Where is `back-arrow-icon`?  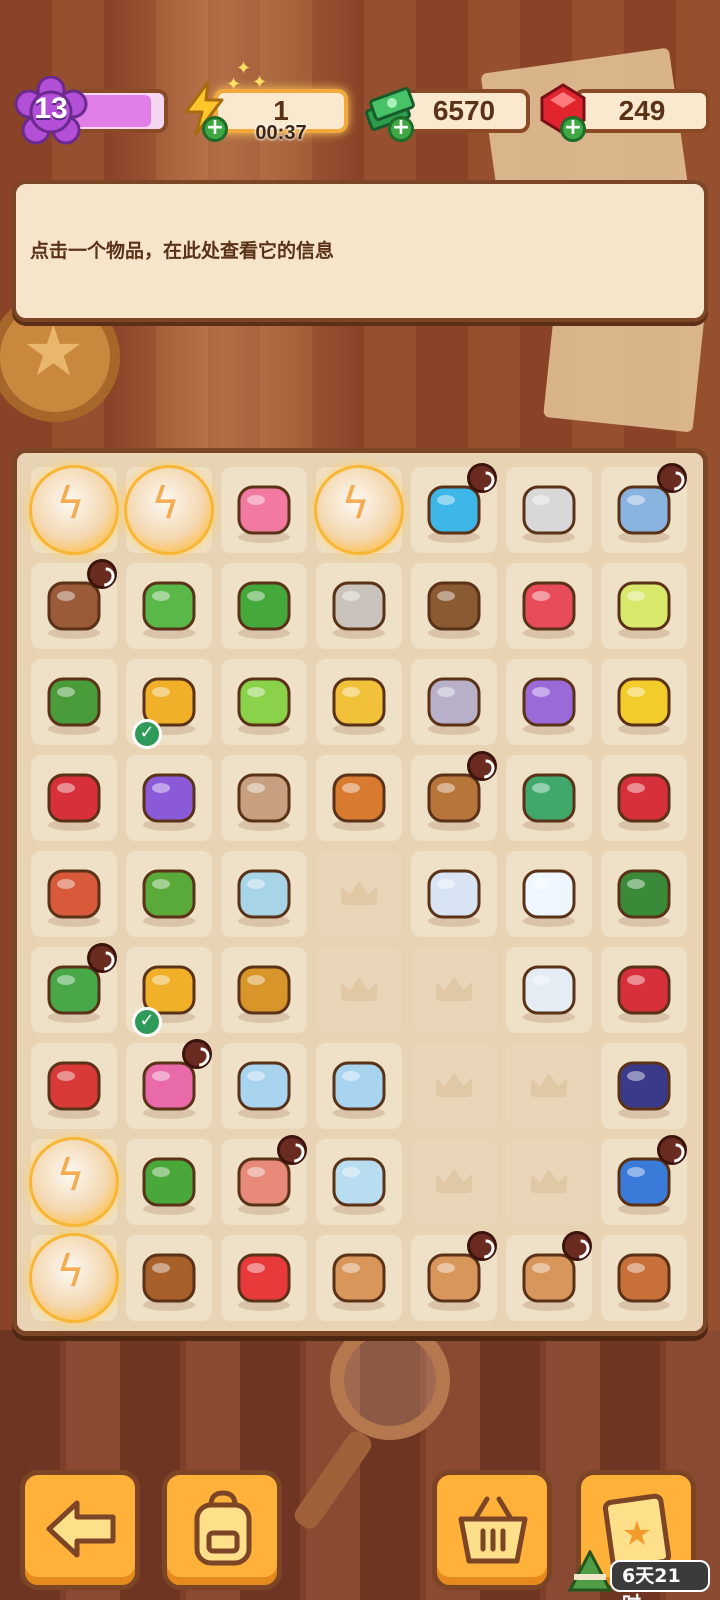 back-arrow-icon is located at coordinates (81, 1529).